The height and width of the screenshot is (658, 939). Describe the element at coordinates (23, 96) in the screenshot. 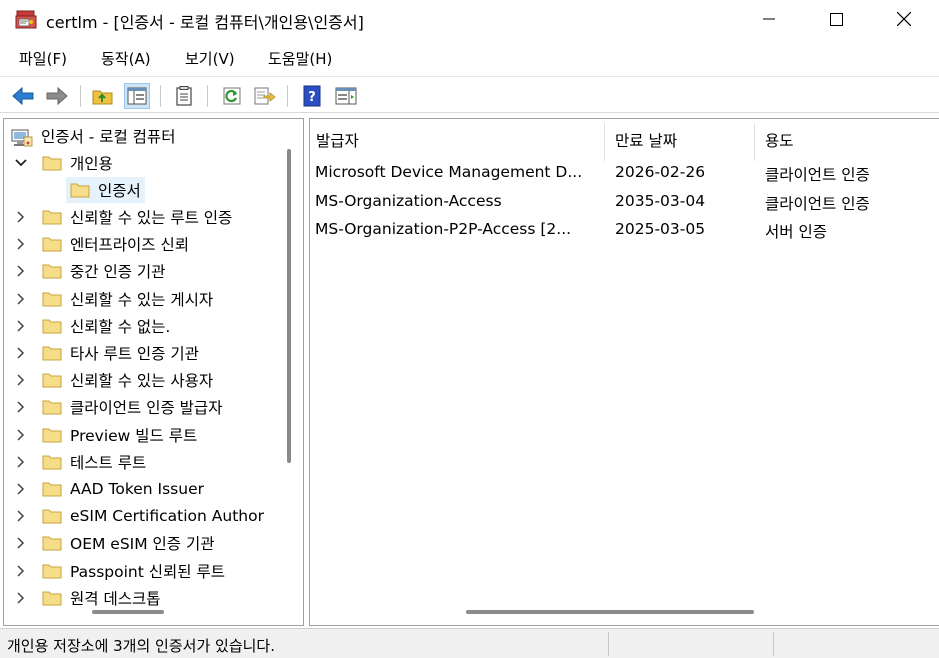

I see `back-icon` at that location.